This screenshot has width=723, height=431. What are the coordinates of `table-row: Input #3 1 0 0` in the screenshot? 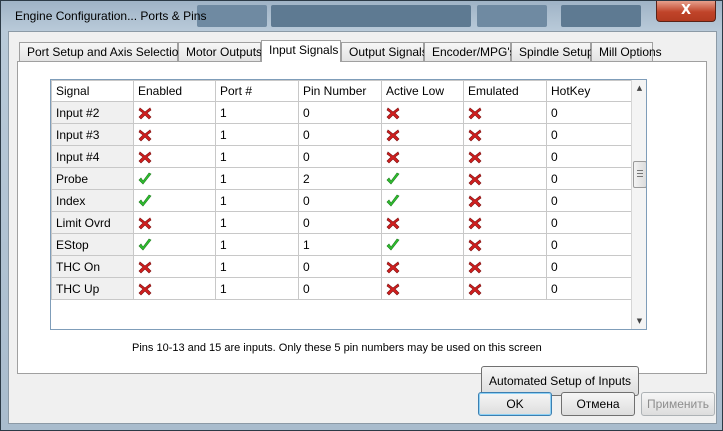 It's located at (341, 134).